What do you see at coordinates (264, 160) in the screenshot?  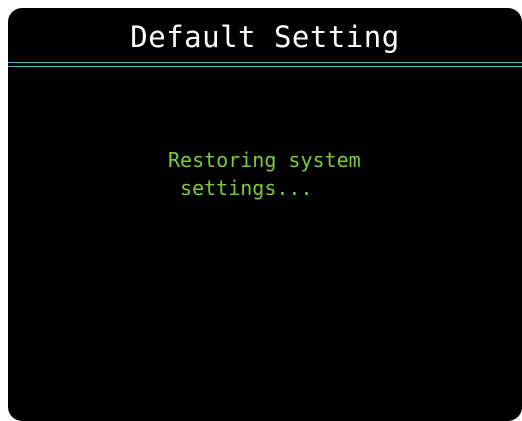 I see `status-message-line1: Restoring system` at bounding box center [264, 160].